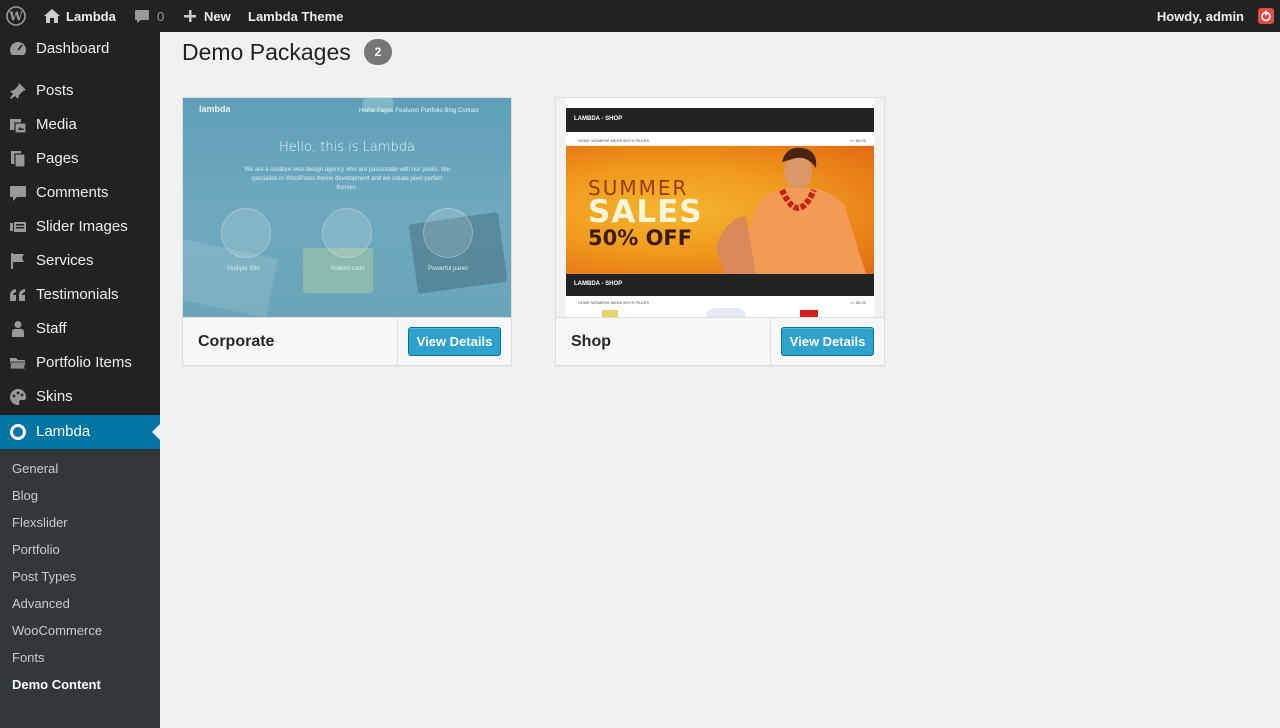  I want to click on sidebar-item-testimonials: Testimonials, so click(80, 295).